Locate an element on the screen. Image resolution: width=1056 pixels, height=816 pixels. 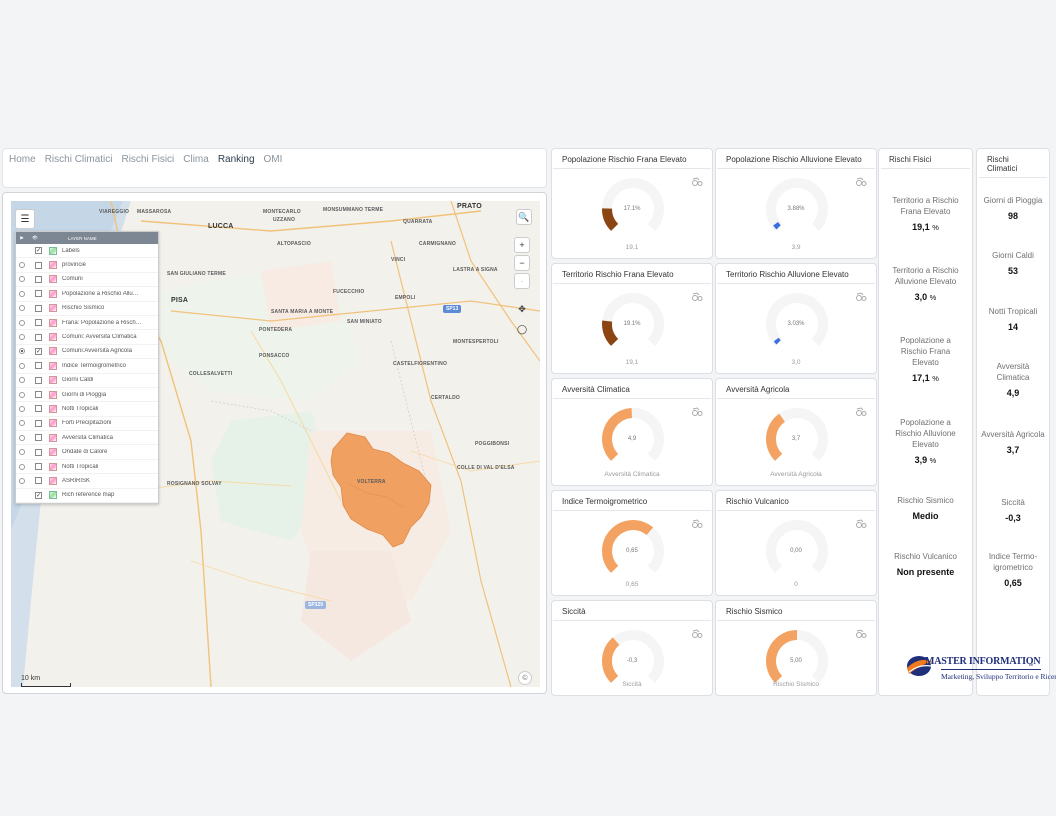
layer-row: ✓ Labels is located at coordinates (87, 251).